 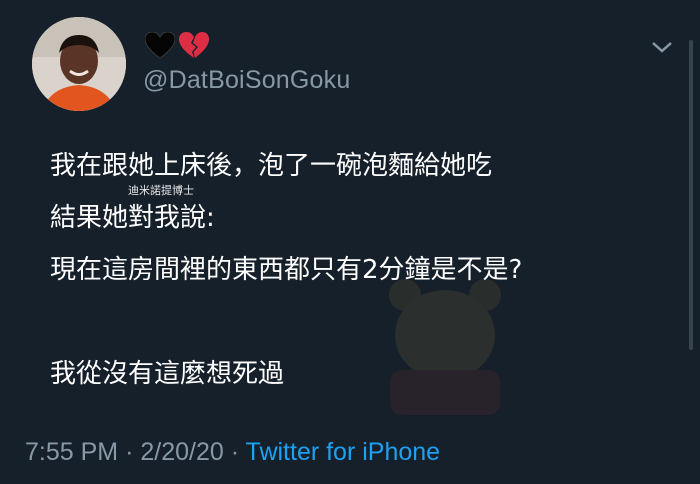 What do you see at coordinates (161, 190) in the screenshot?
I see `watermark-text: 迪米諾提博士` at bounding box center [161, 190].